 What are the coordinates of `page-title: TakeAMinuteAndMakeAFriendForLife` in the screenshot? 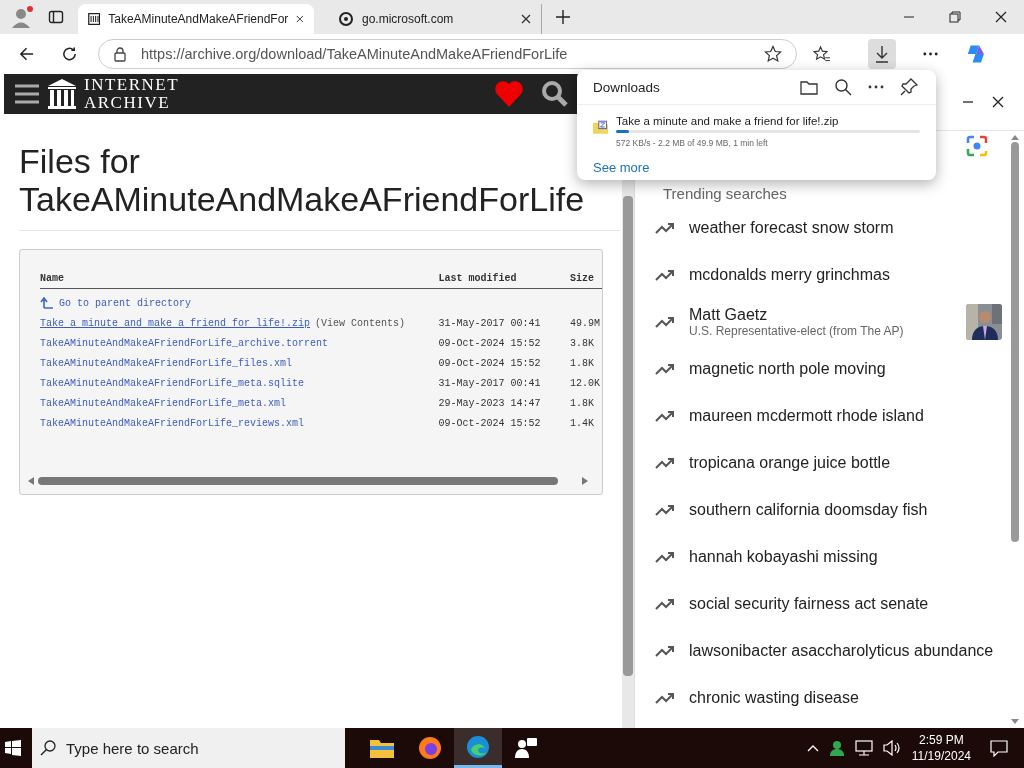 It's located at (302, 199).